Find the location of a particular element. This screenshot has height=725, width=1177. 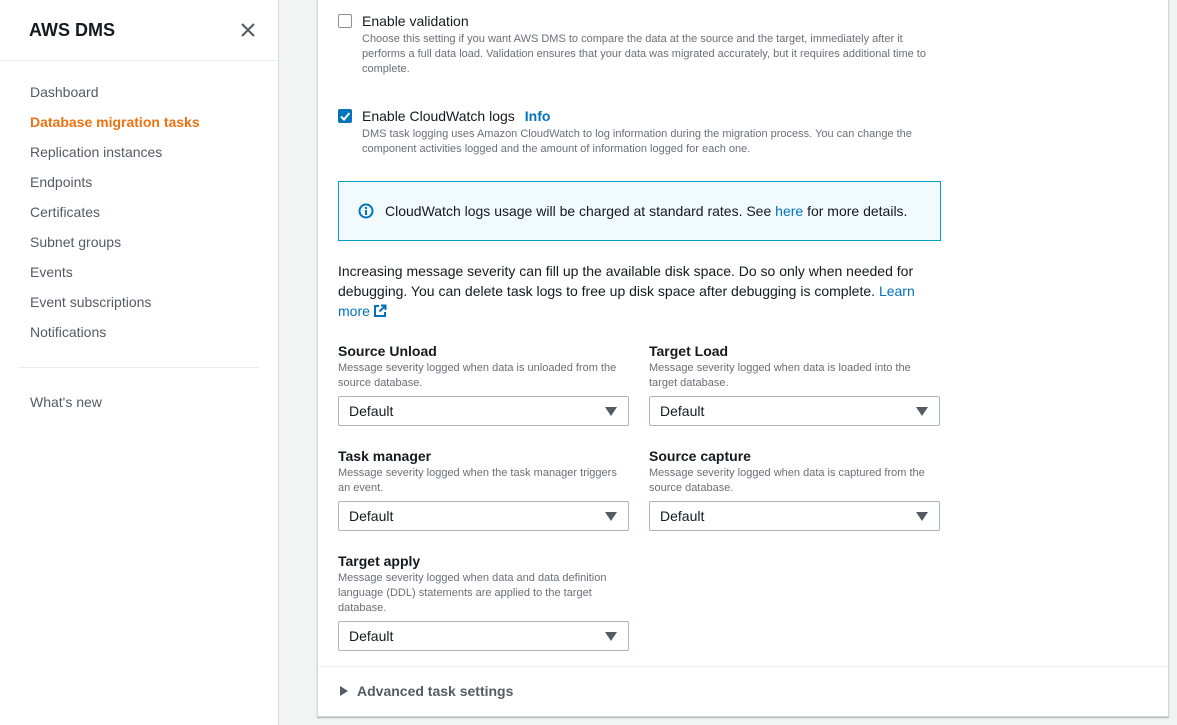

close-icon is located at coordinates (248, 30).